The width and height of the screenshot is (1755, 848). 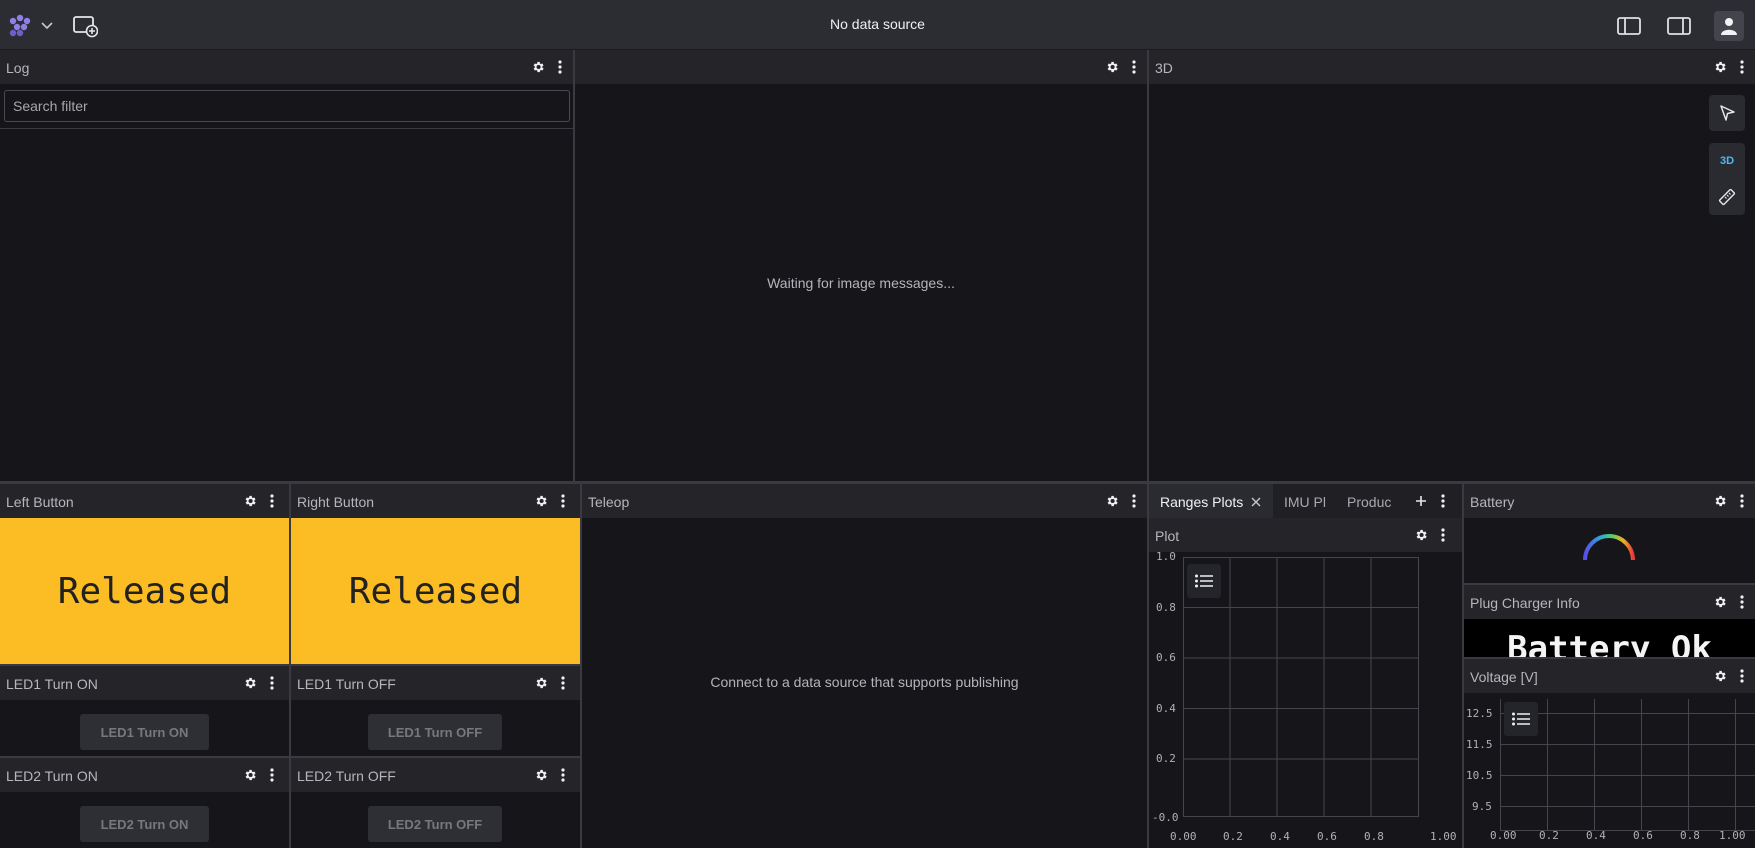 I want to click on cursor-select-icon, so click(x=1727, y=113).